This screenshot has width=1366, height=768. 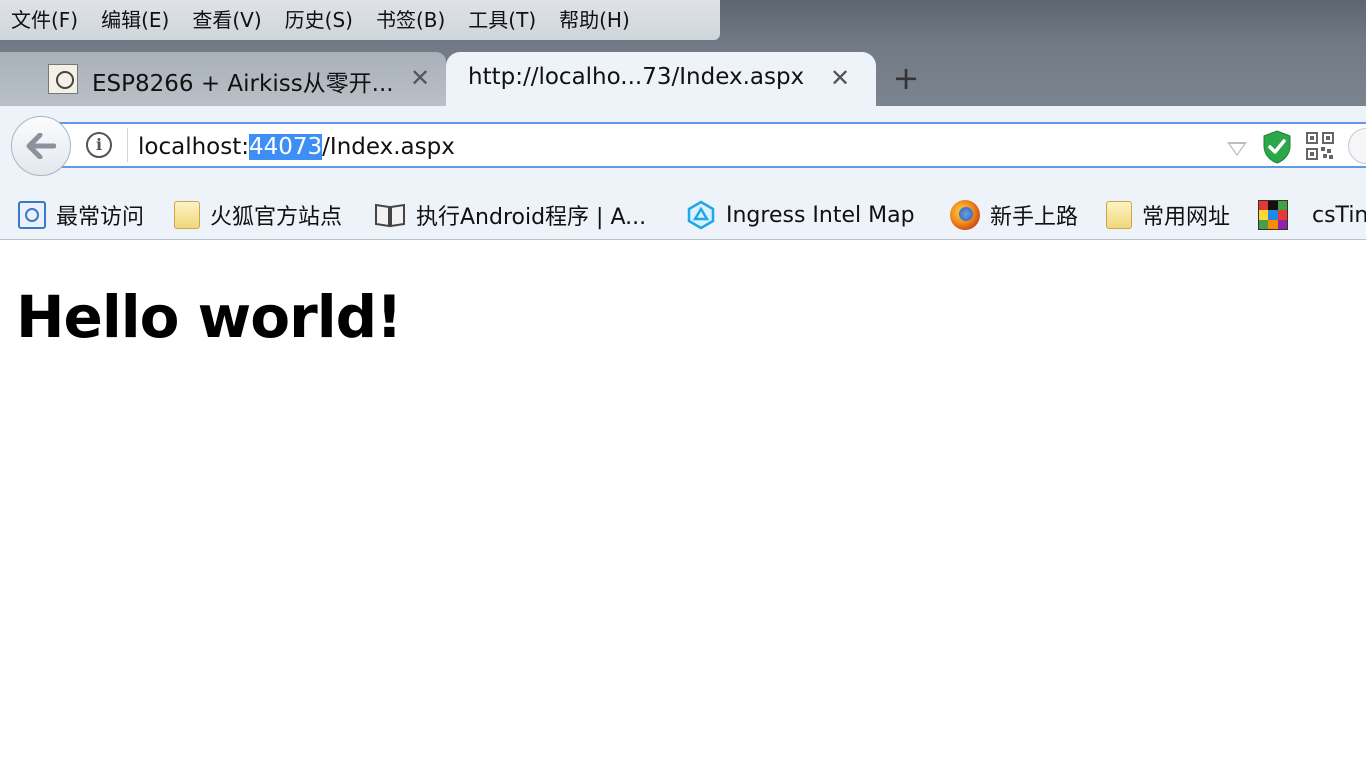 What do you see at coordinates (99, 145) in the screenshot?
I see `site-info-icon: i` at bounding box center [99, 145].